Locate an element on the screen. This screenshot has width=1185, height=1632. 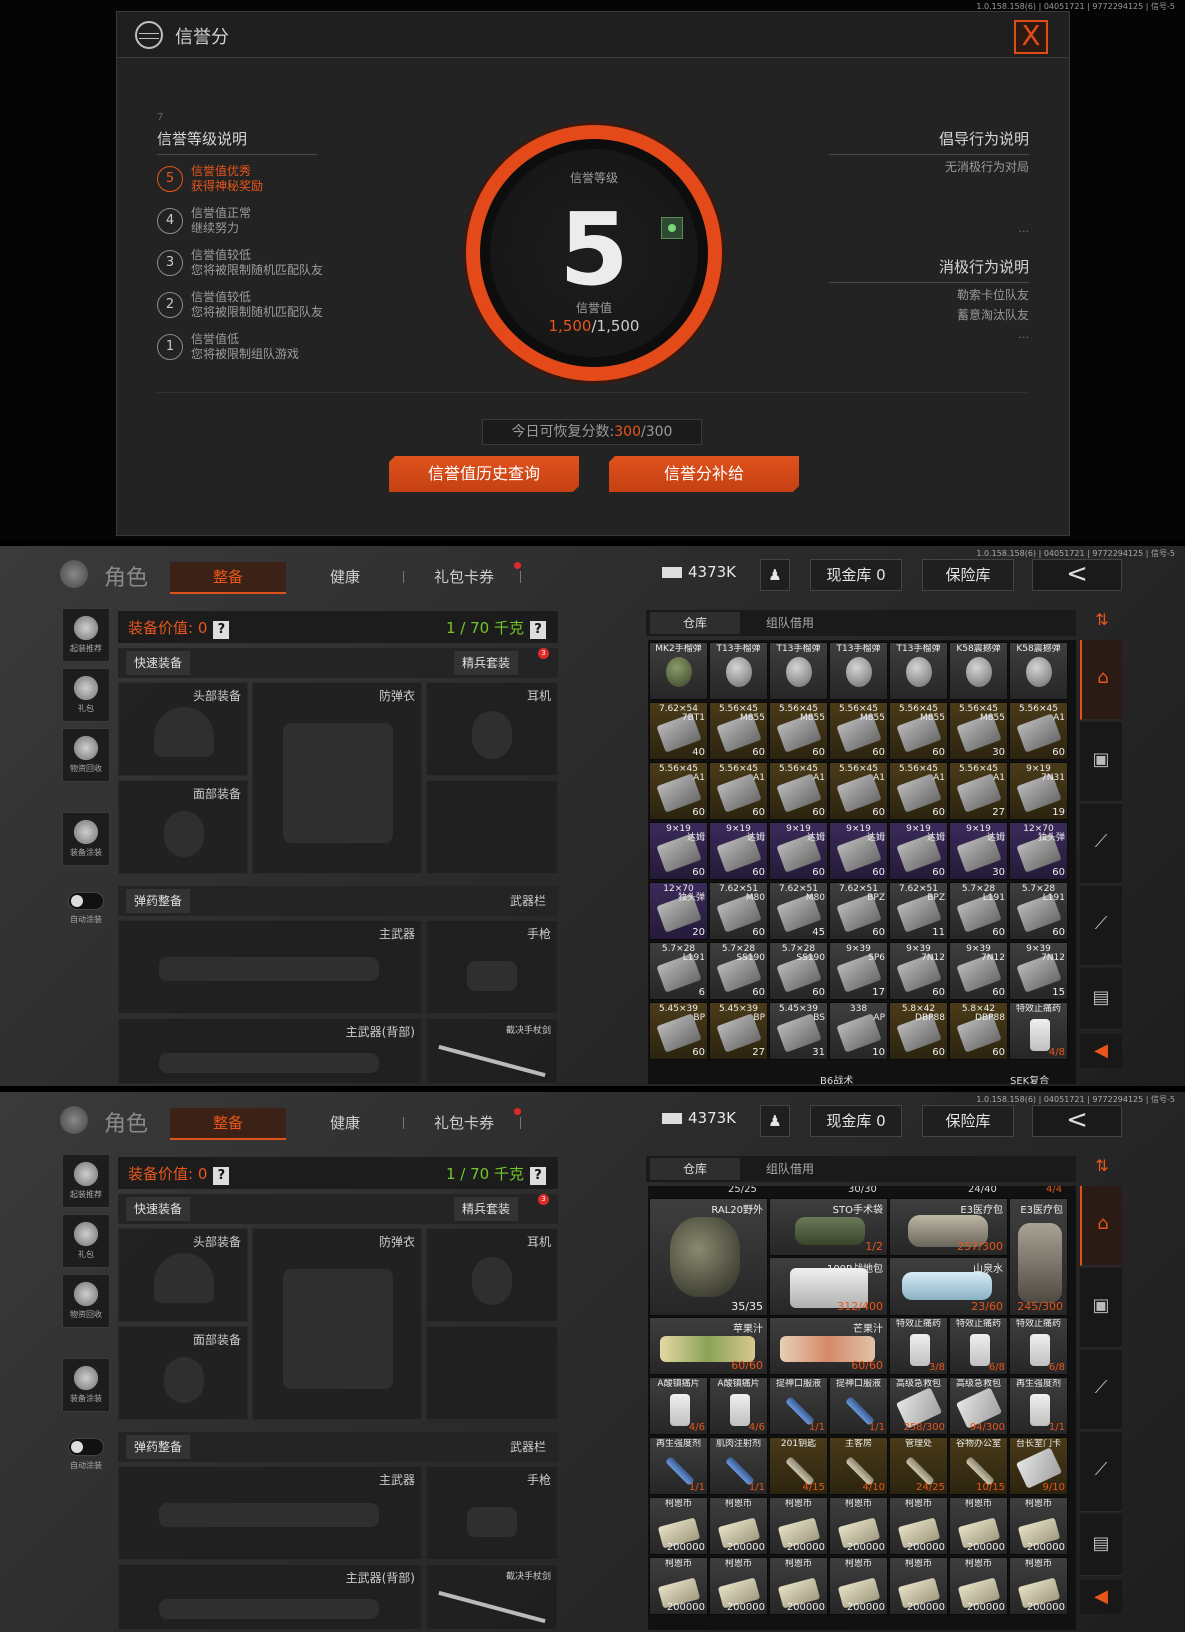
melee-slot: 截决手杖剑 is located at coordinates (492, 1597).